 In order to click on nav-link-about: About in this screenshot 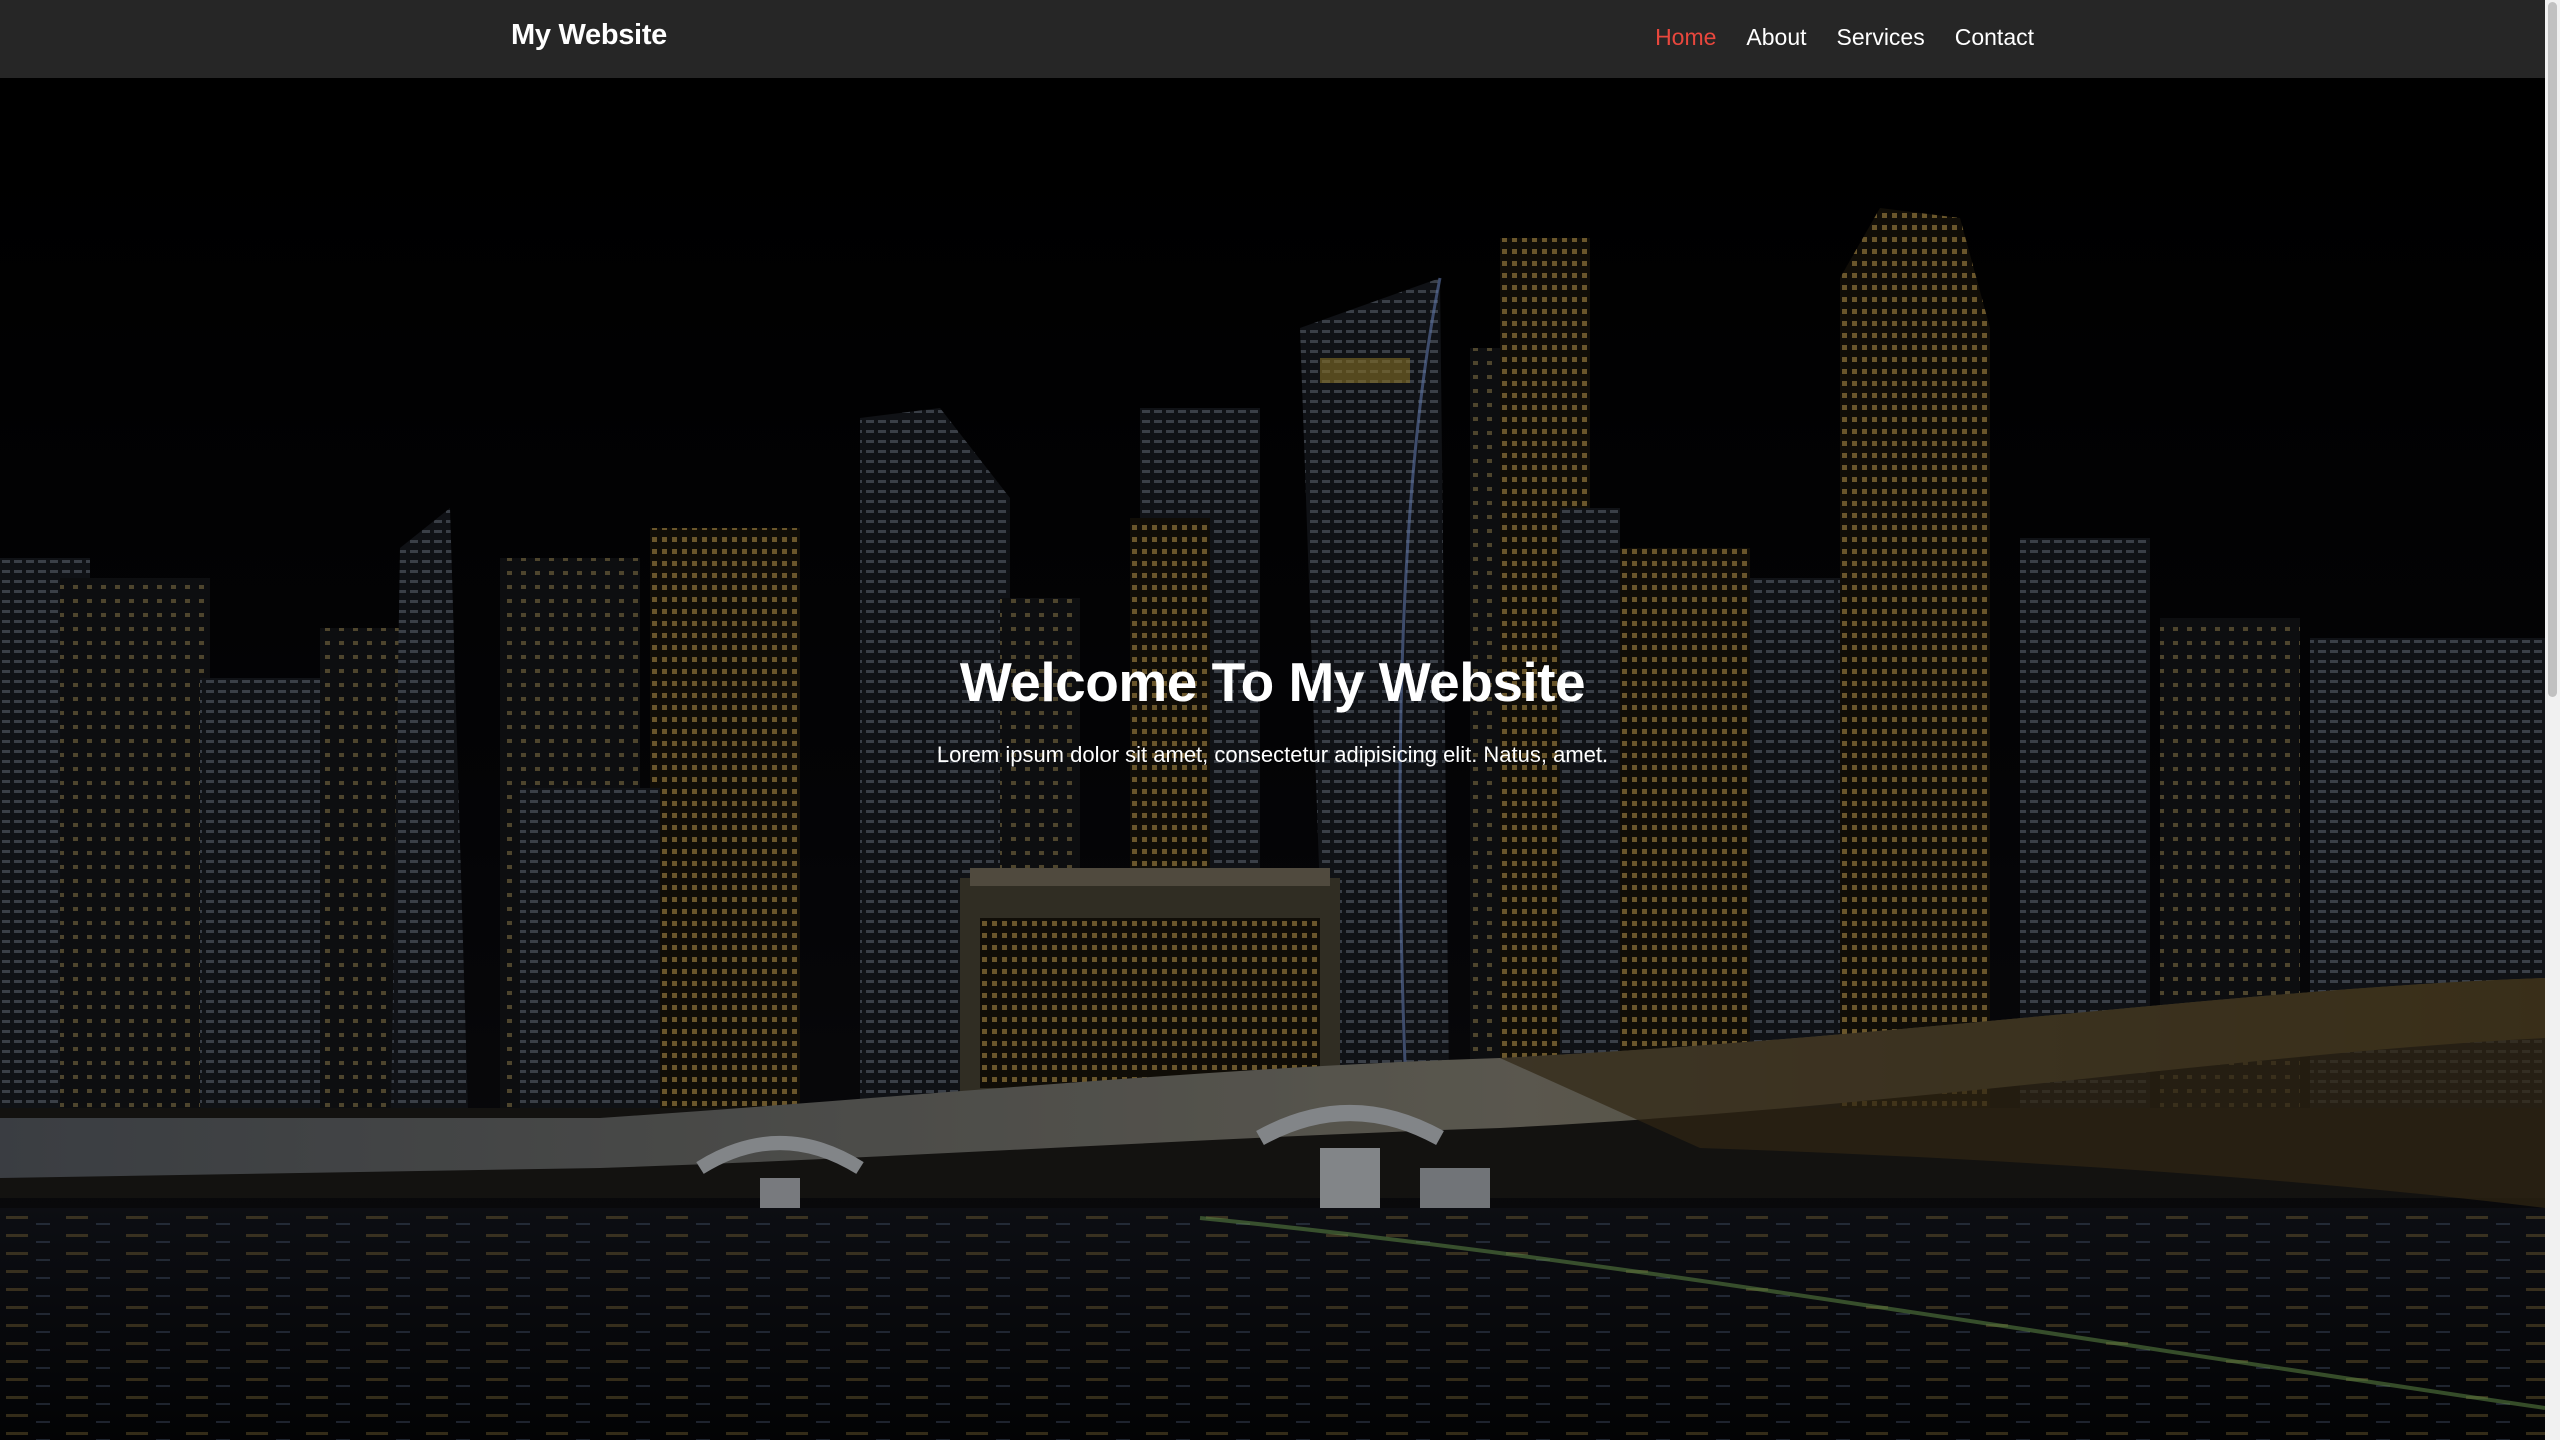, I will do `click(1776, 37)`.